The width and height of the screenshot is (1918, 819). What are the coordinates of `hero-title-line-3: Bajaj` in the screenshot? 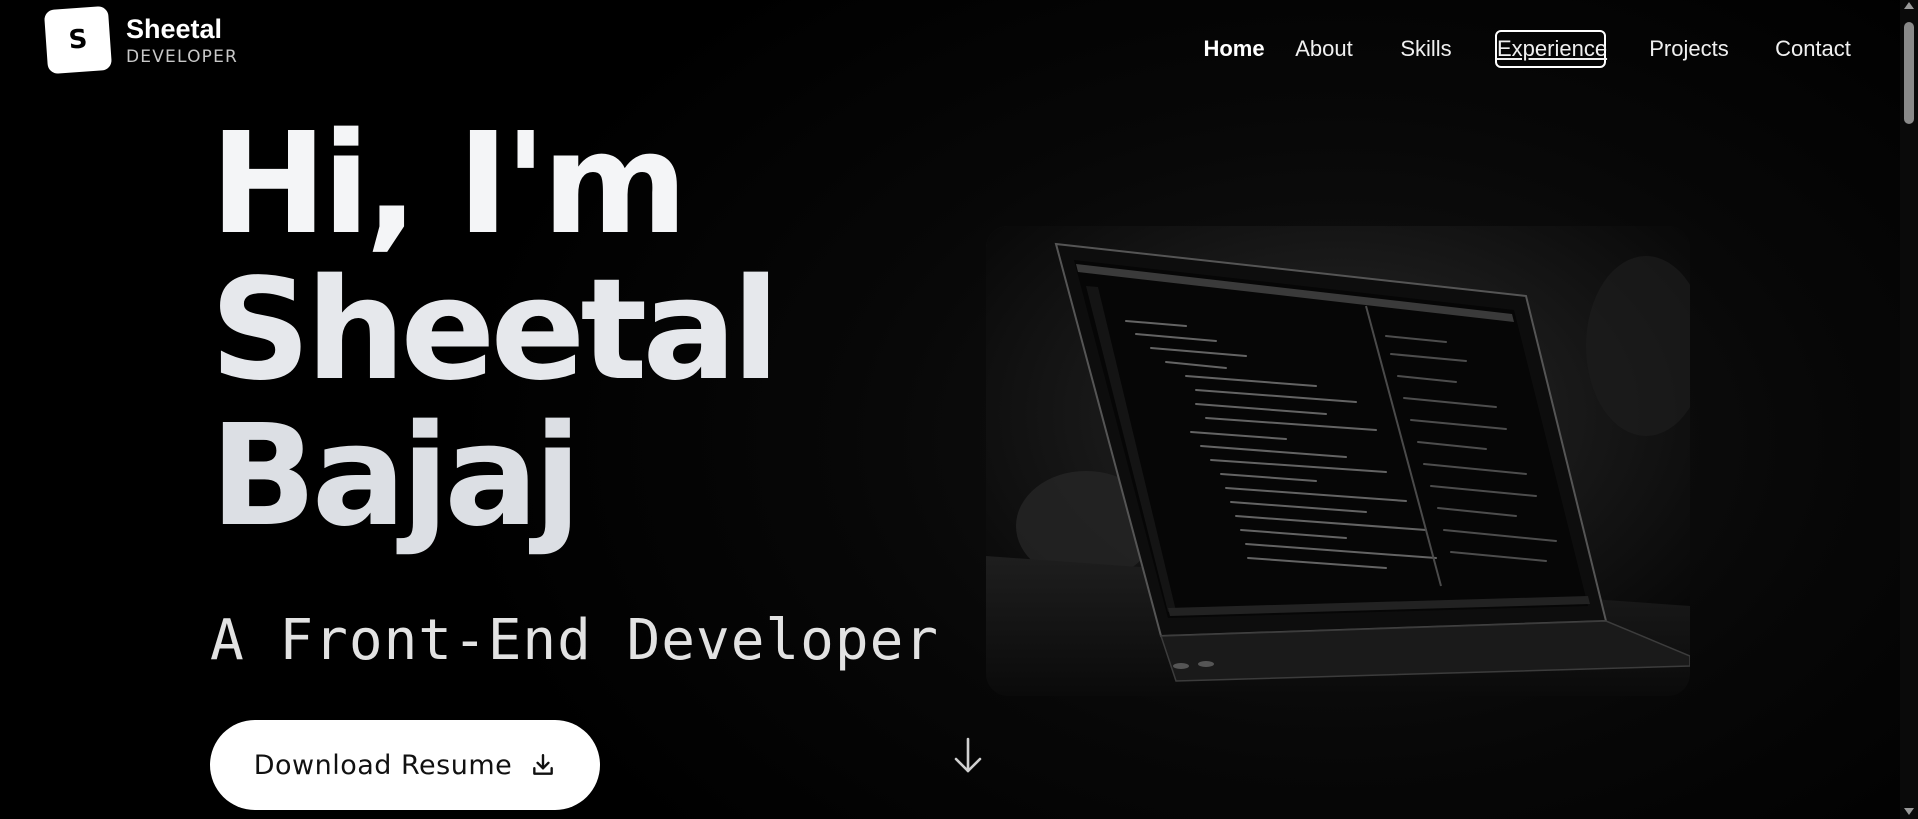 It's located at (396, 476).